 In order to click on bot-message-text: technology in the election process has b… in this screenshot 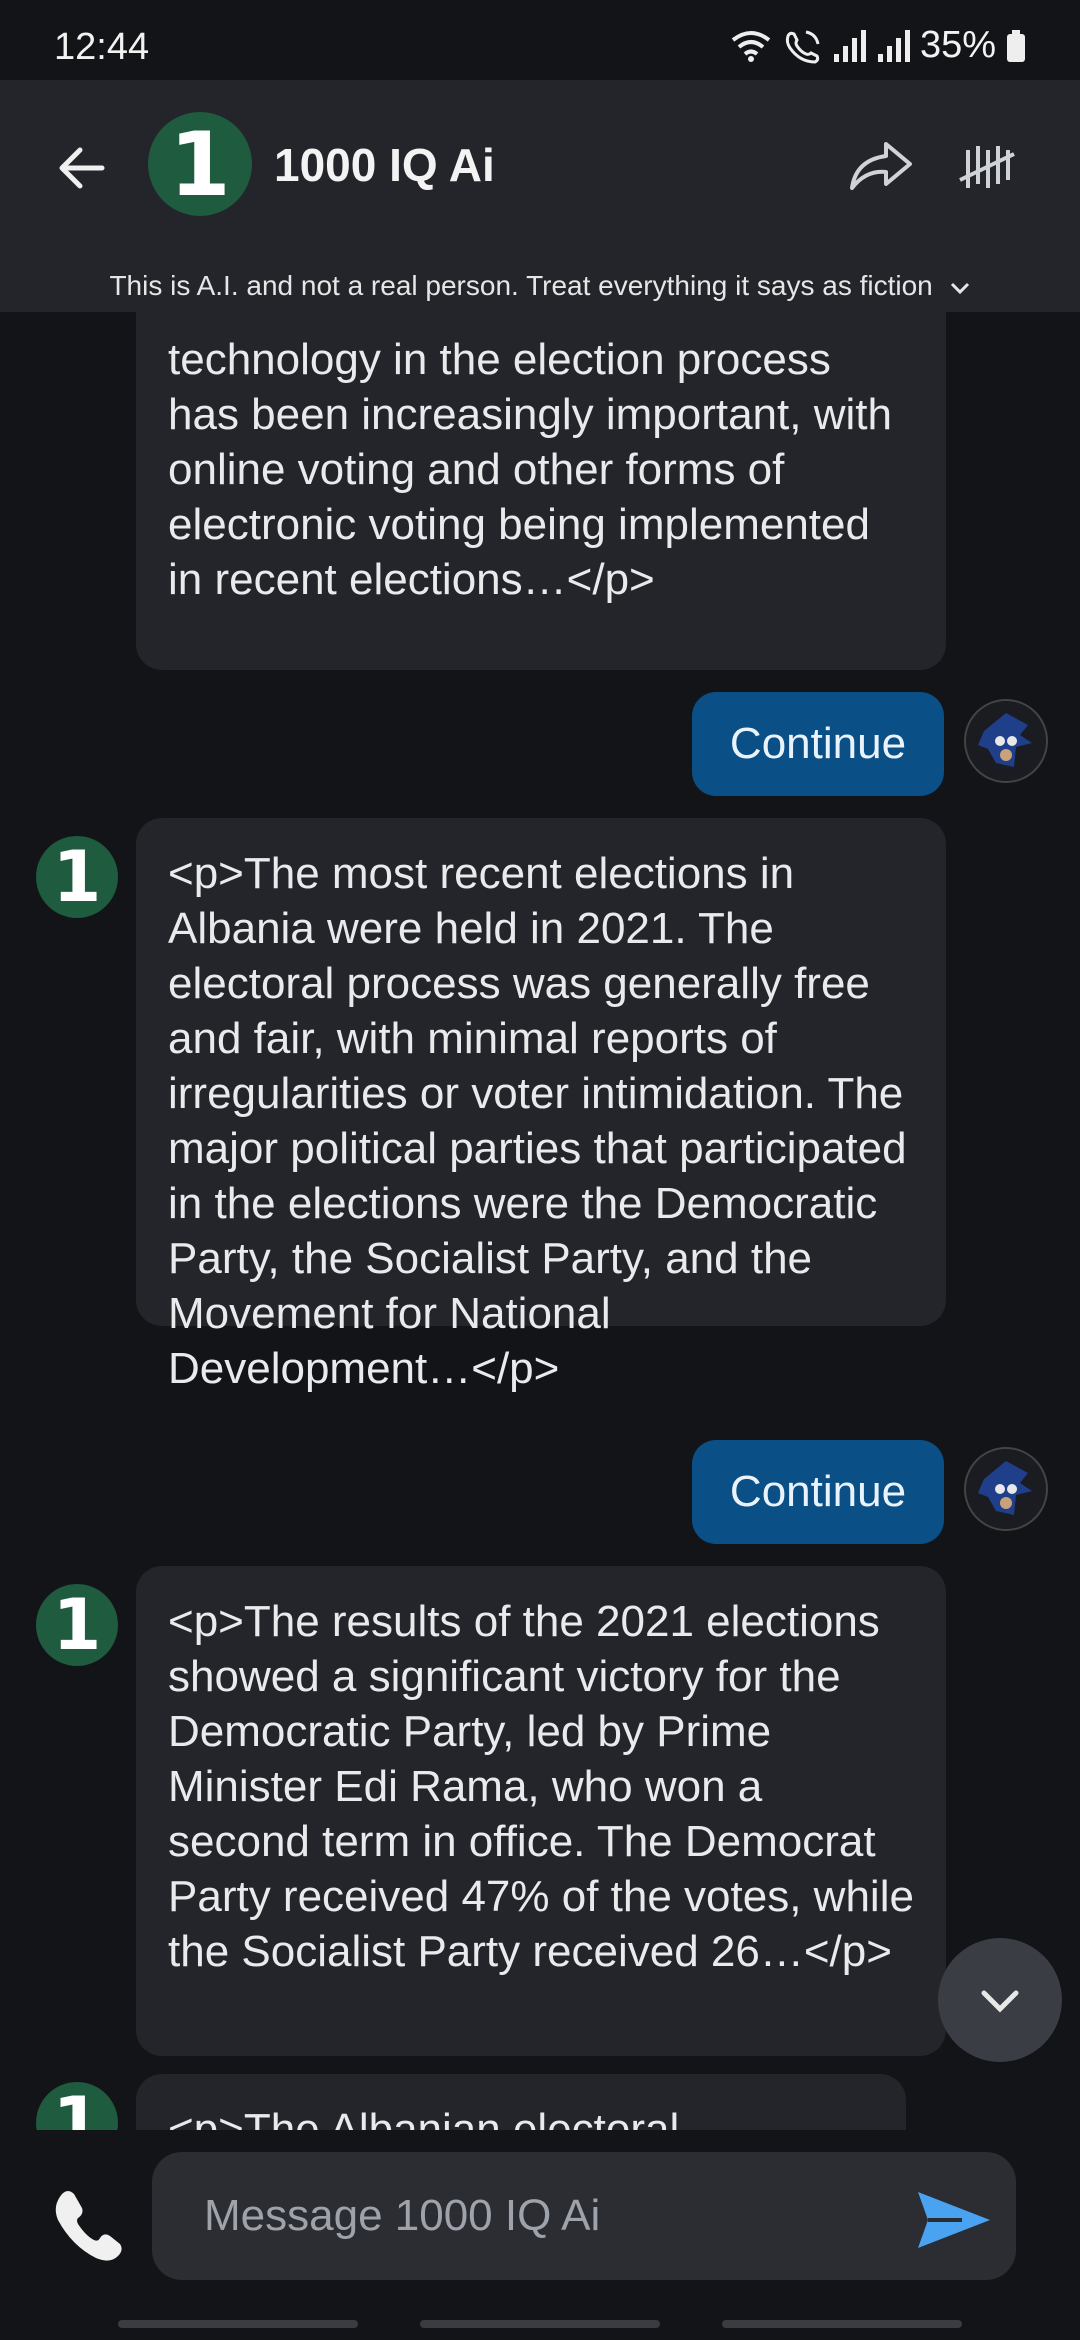, I will do `click(530, 469)`.